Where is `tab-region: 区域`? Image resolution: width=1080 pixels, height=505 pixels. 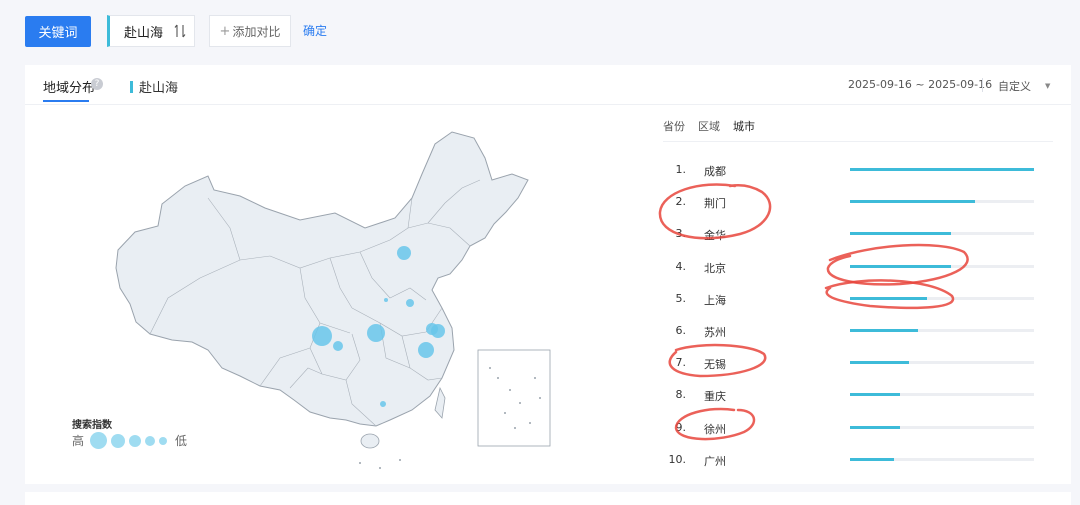 tab-region: 区域 is located at coordinates (709, 126).